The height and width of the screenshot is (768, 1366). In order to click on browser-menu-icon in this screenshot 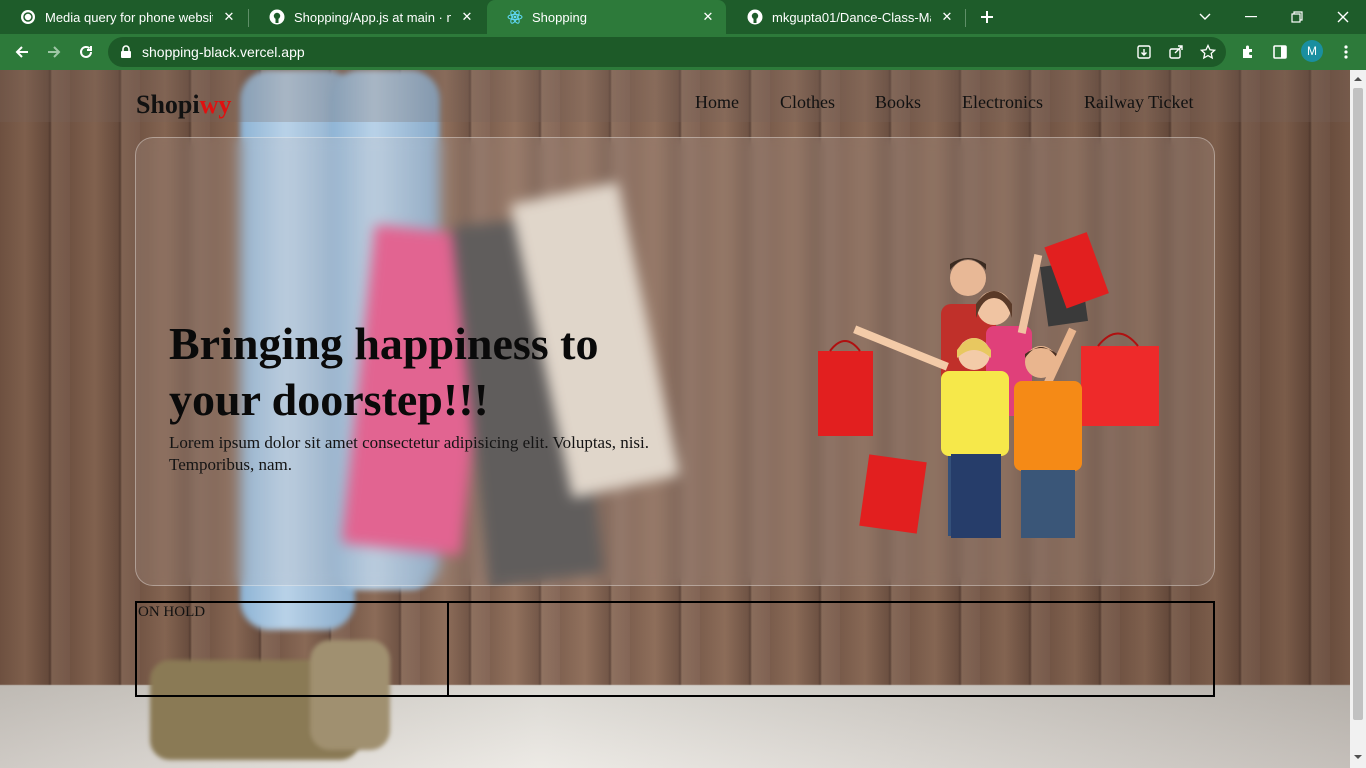, I will do `click(1346, 52)`.